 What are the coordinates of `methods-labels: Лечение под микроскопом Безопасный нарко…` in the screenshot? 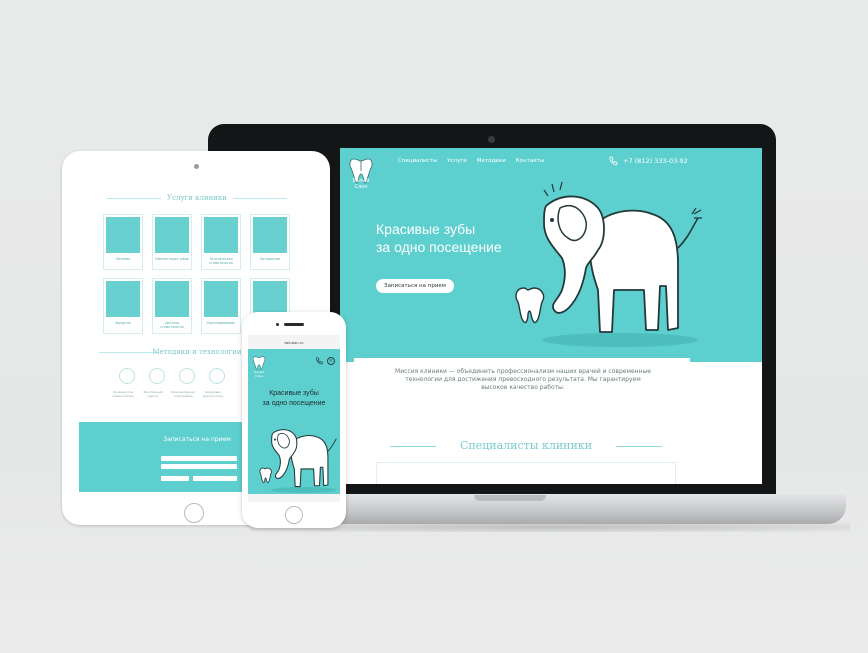 It's located at (168, 394).